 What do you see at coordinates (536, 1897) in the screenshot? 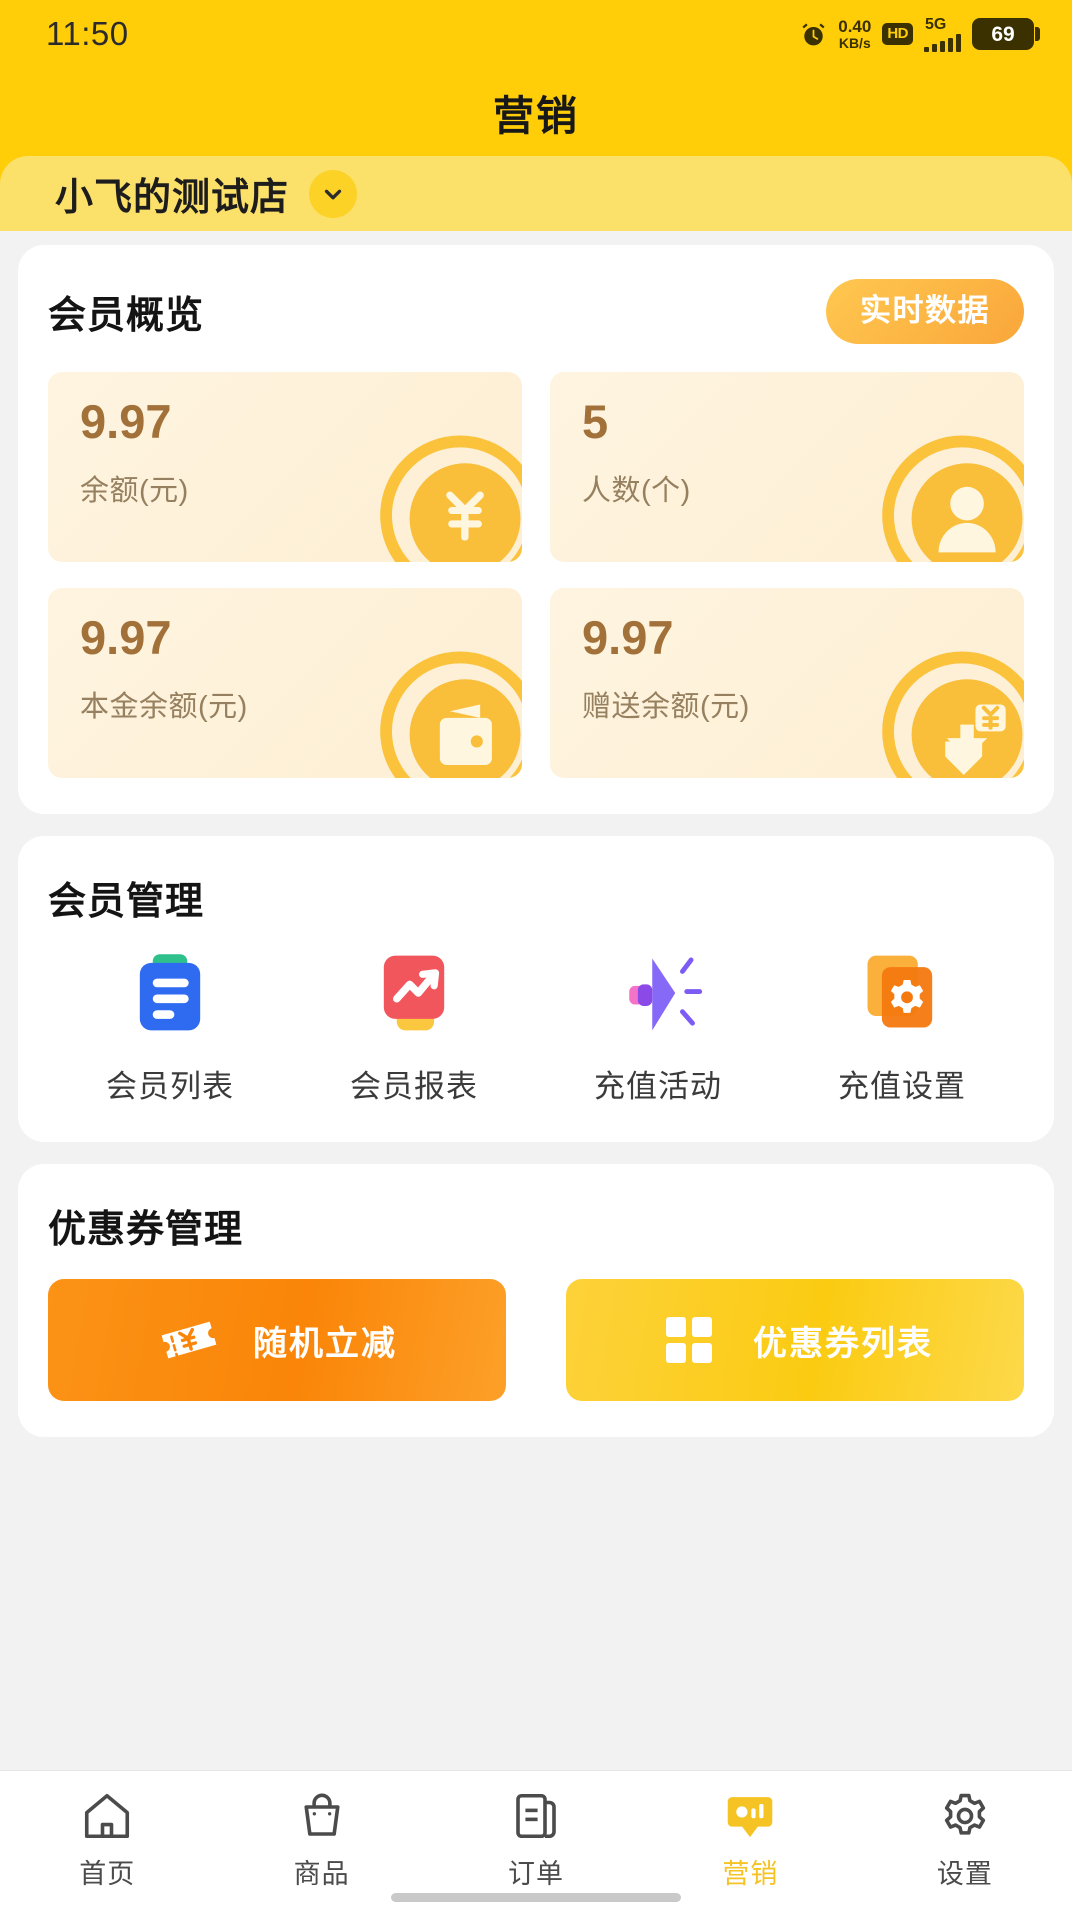
I see `home-indicator` at bounding box center [536, 1897].